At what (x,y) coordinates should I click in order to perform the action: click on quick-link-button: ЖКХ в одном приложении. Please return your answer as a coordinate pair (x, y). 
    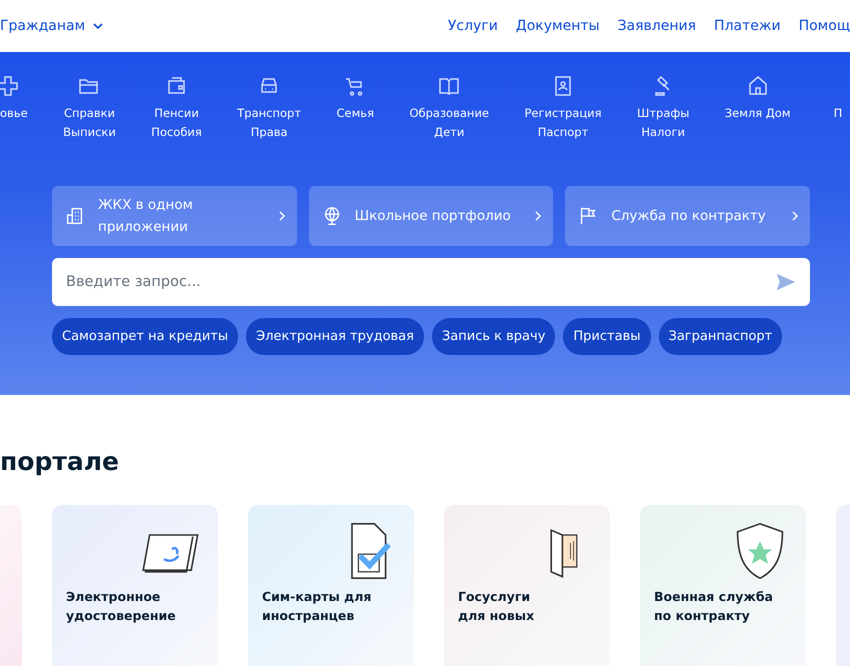
    Looking at the image, I should click on (174, 216).